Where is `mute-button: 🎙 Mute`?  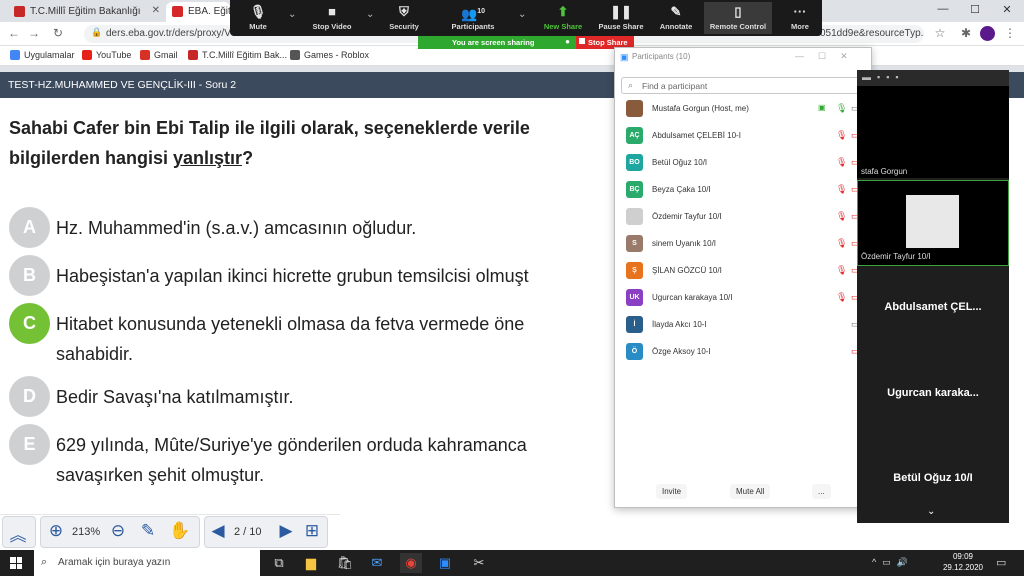
mute-button: 🎙 Mute is located at coordinates (258, 18).